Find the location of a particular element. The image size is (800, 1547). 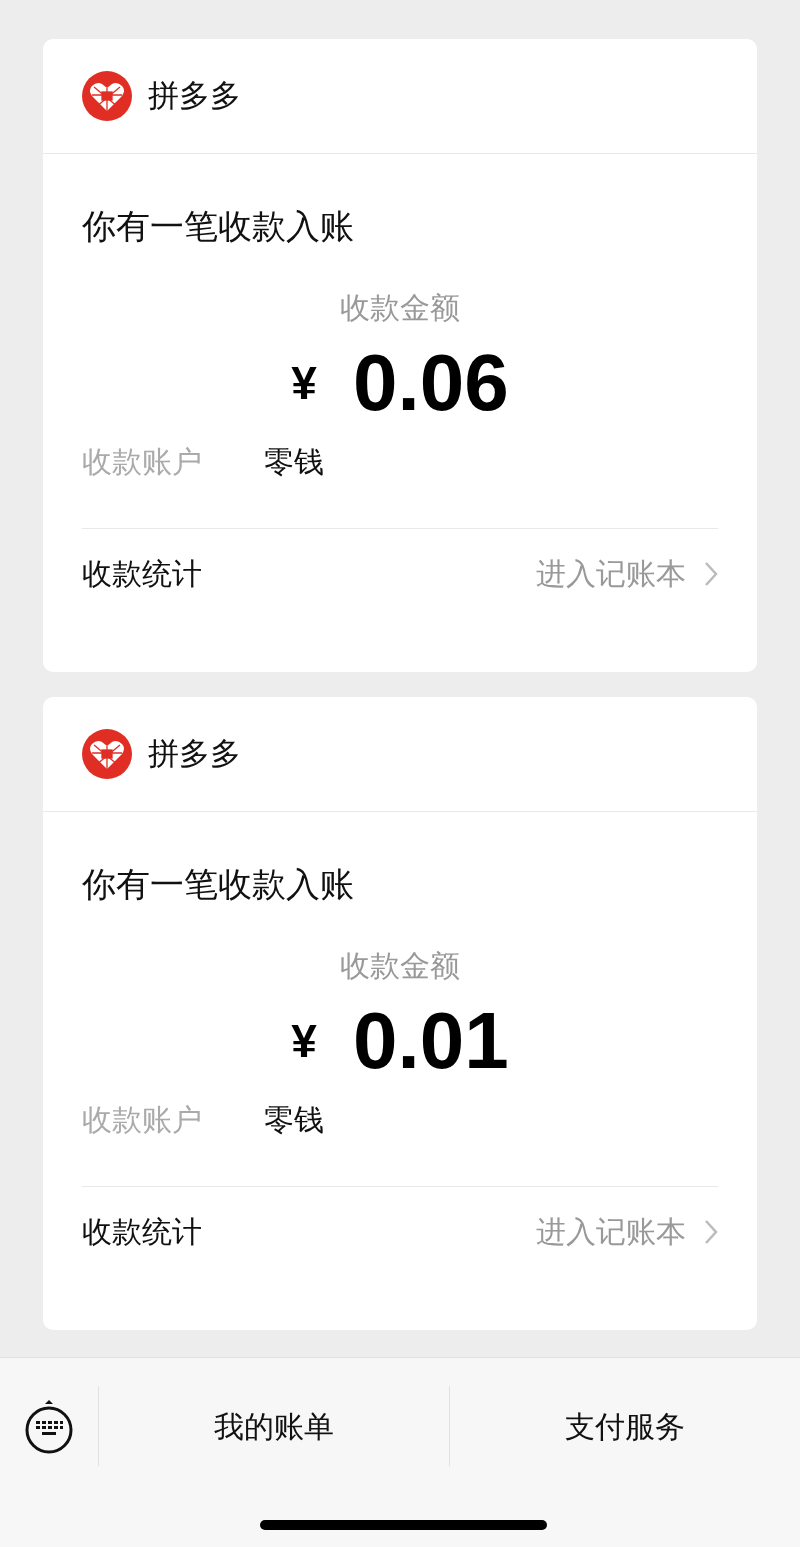

menu-button: 我的账单 is located at coordinates (273, 1426).